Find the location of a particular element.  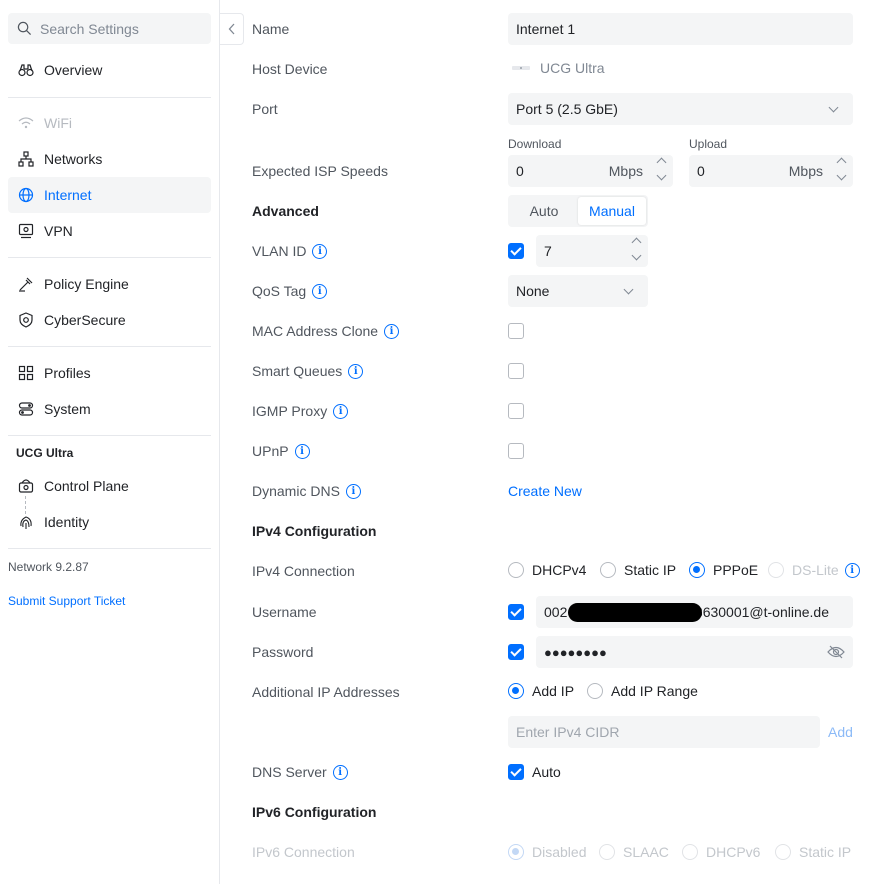

mac-clone-label: MAC Address Clone i is located at coordinates (326, 331).